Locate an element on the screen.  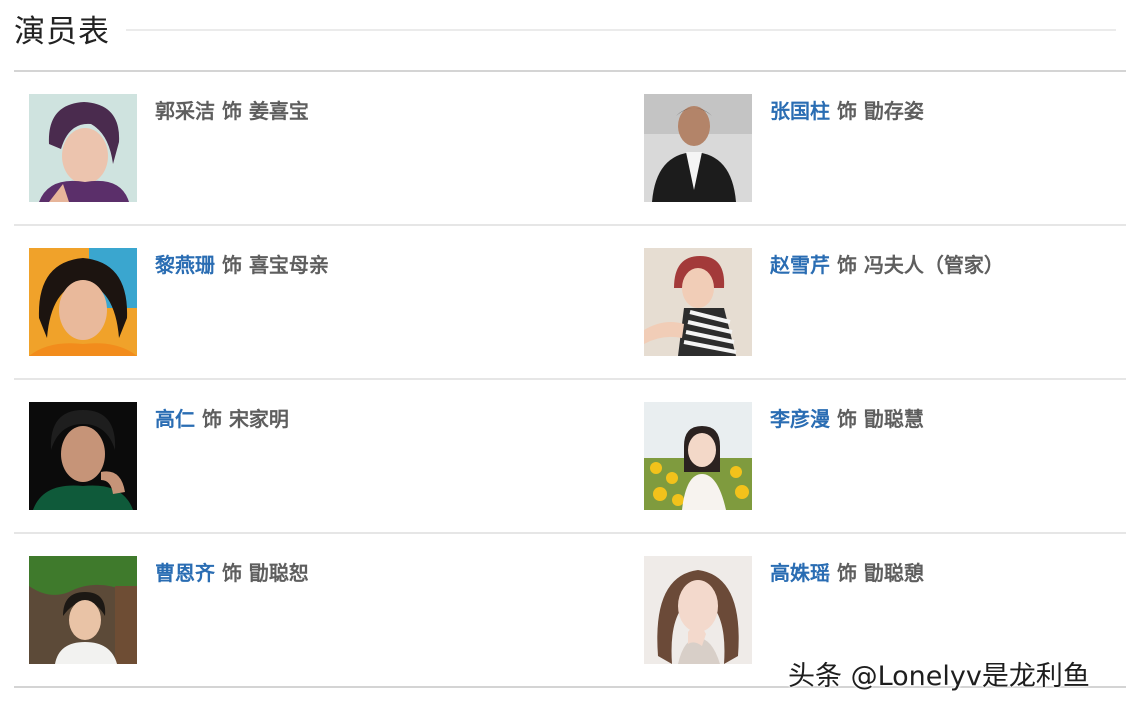
cast-entry: 高姝瑶 饰 勖聪憩 is located at coordinates (847, 573).